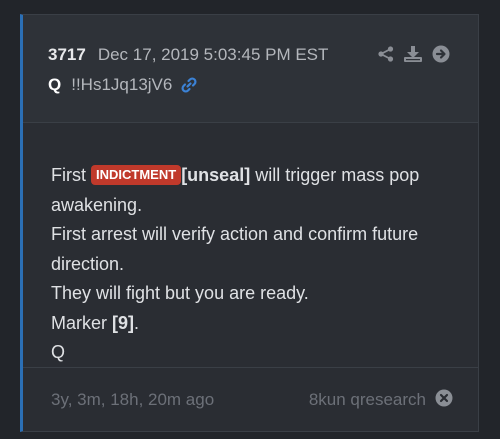  What do you see at coordinates (444, 400) in the screenshot?
I see `close-circle-icon` at bounding box center [444, 400].